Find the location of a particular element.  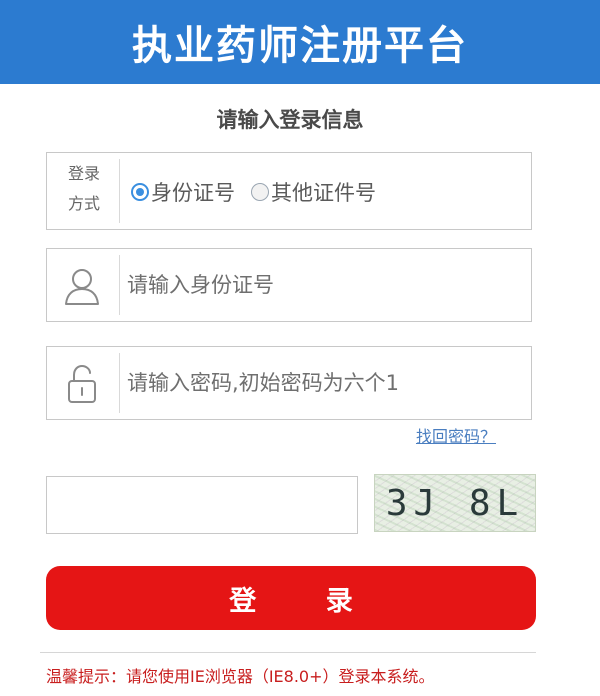

password-field-divider is located at coordinates (119, 383).